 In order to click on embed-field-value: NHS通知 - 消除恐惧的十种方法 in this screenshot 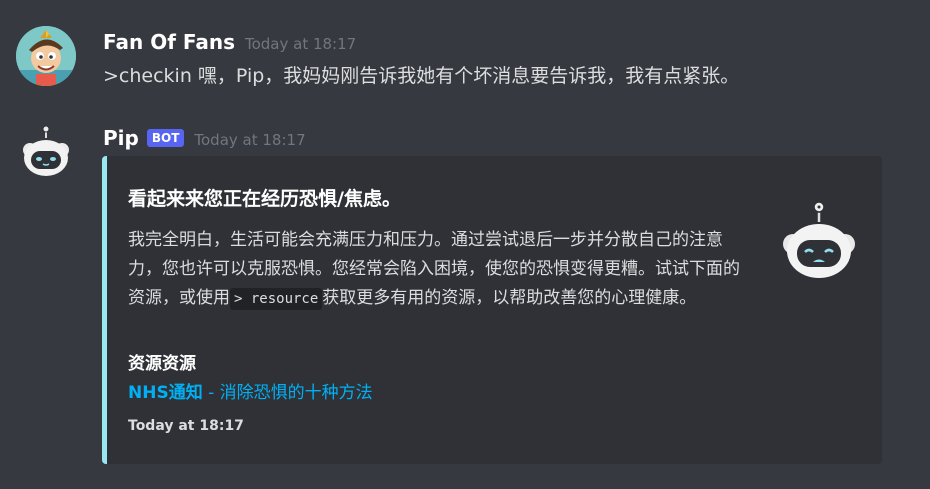, I will do `click(250, 390)`.